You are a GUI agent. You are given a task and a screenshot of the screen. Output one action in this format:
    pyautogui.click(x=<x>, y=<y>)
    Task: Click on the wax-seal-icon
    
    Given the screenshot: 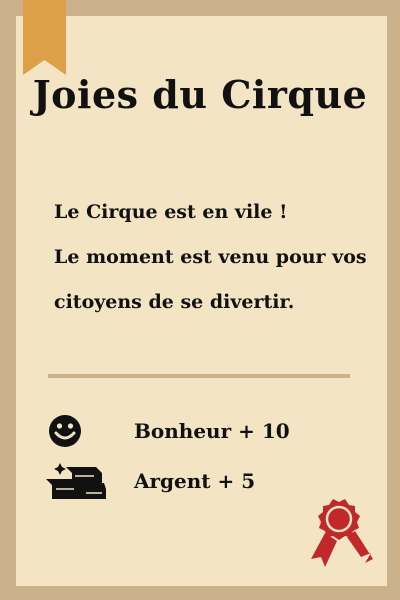 What is the action you would take?
    pyautogui.click(x=342, y=533)
    